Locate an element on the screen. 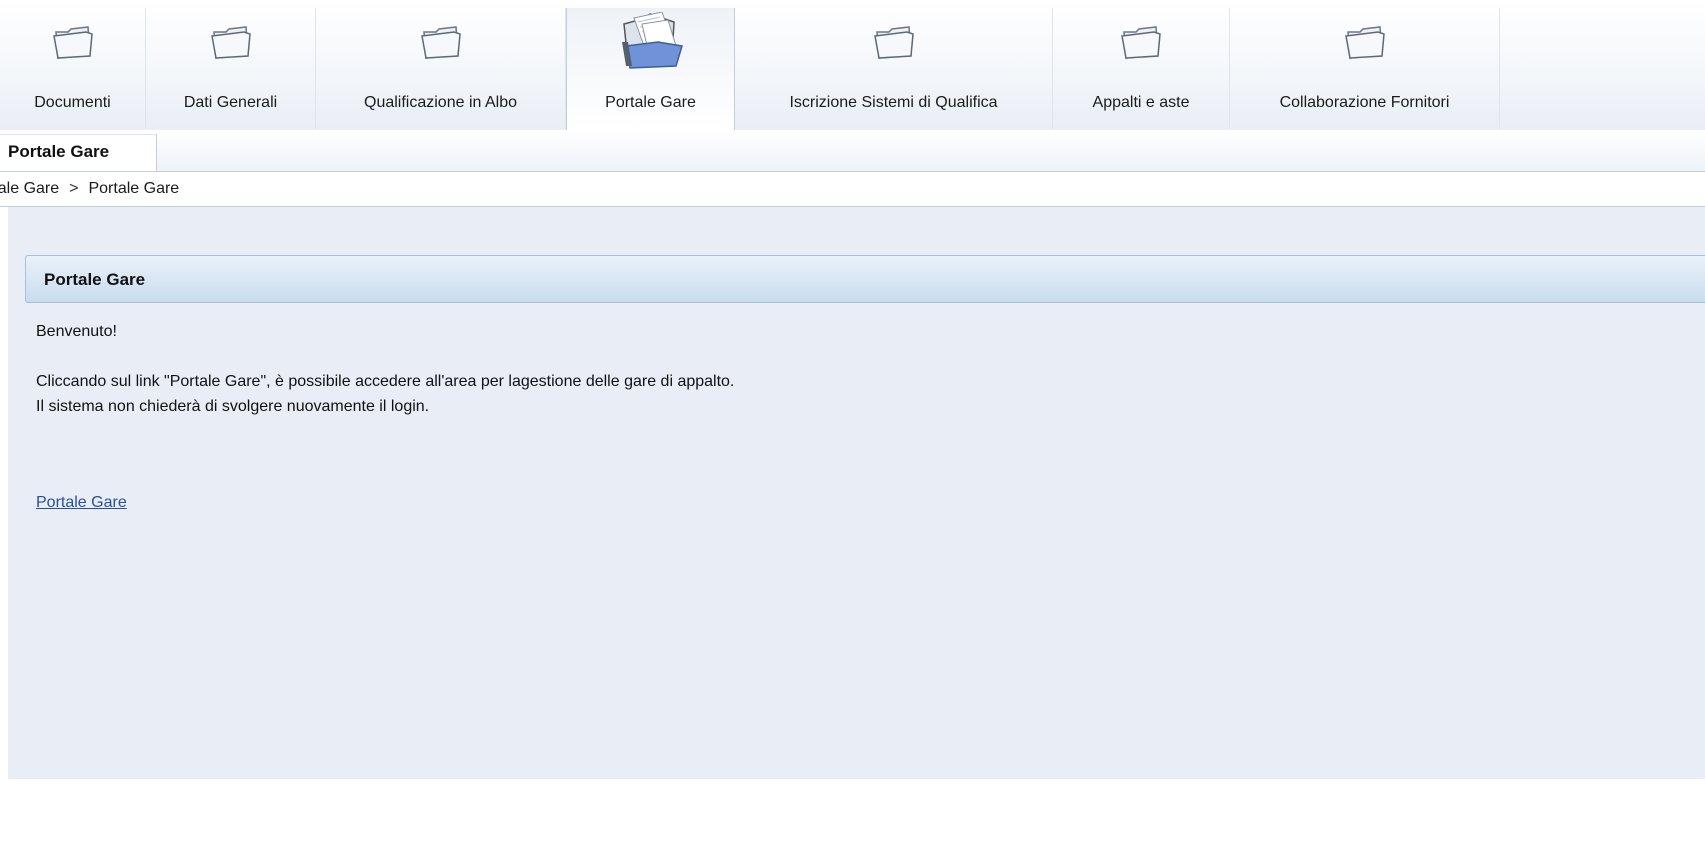 Image resolution: width=1705 pixels, height=847 pixels. panel-title: Portale Gare is located at coordinates (865, 279).